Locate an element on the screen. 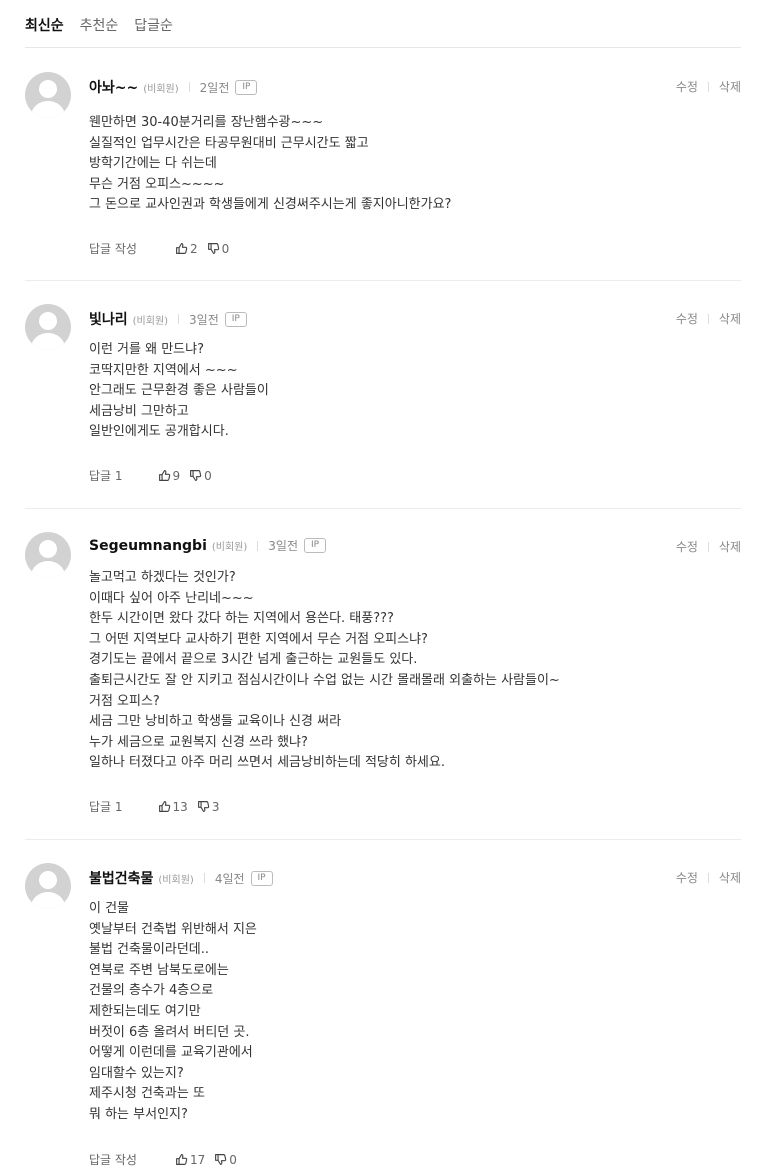 Image resolution: width=767 pixels, height=1171 pixels. tab-recommended: 추천순 is located at coordinates (99, 25).